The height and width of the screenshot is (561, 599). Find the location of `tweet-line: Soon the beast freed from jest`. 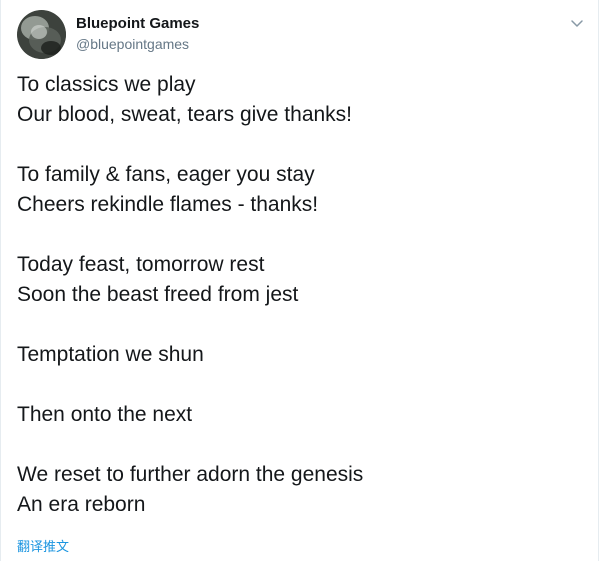

tweet-line: Soon the beast freed from jest is located at coordinates (158, 294).